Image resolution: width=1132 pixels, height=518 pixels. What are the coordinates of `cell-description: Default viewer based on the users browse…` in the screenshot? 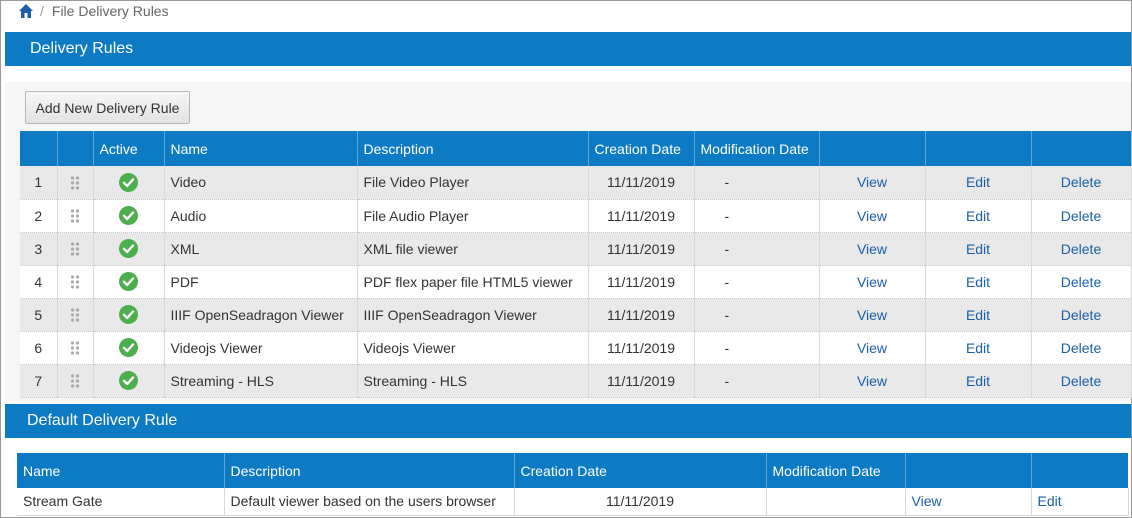 It's located at (369, 502).